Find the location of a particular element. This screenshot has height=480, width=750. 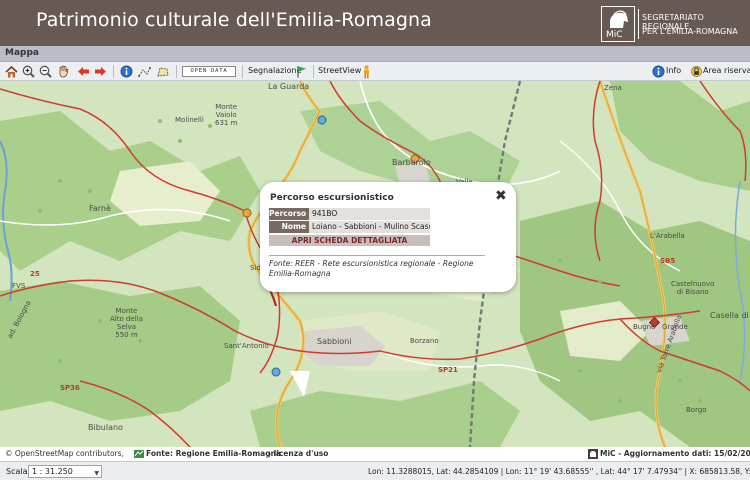

place-label: Sabbioni is located at coordinates (334, 341).